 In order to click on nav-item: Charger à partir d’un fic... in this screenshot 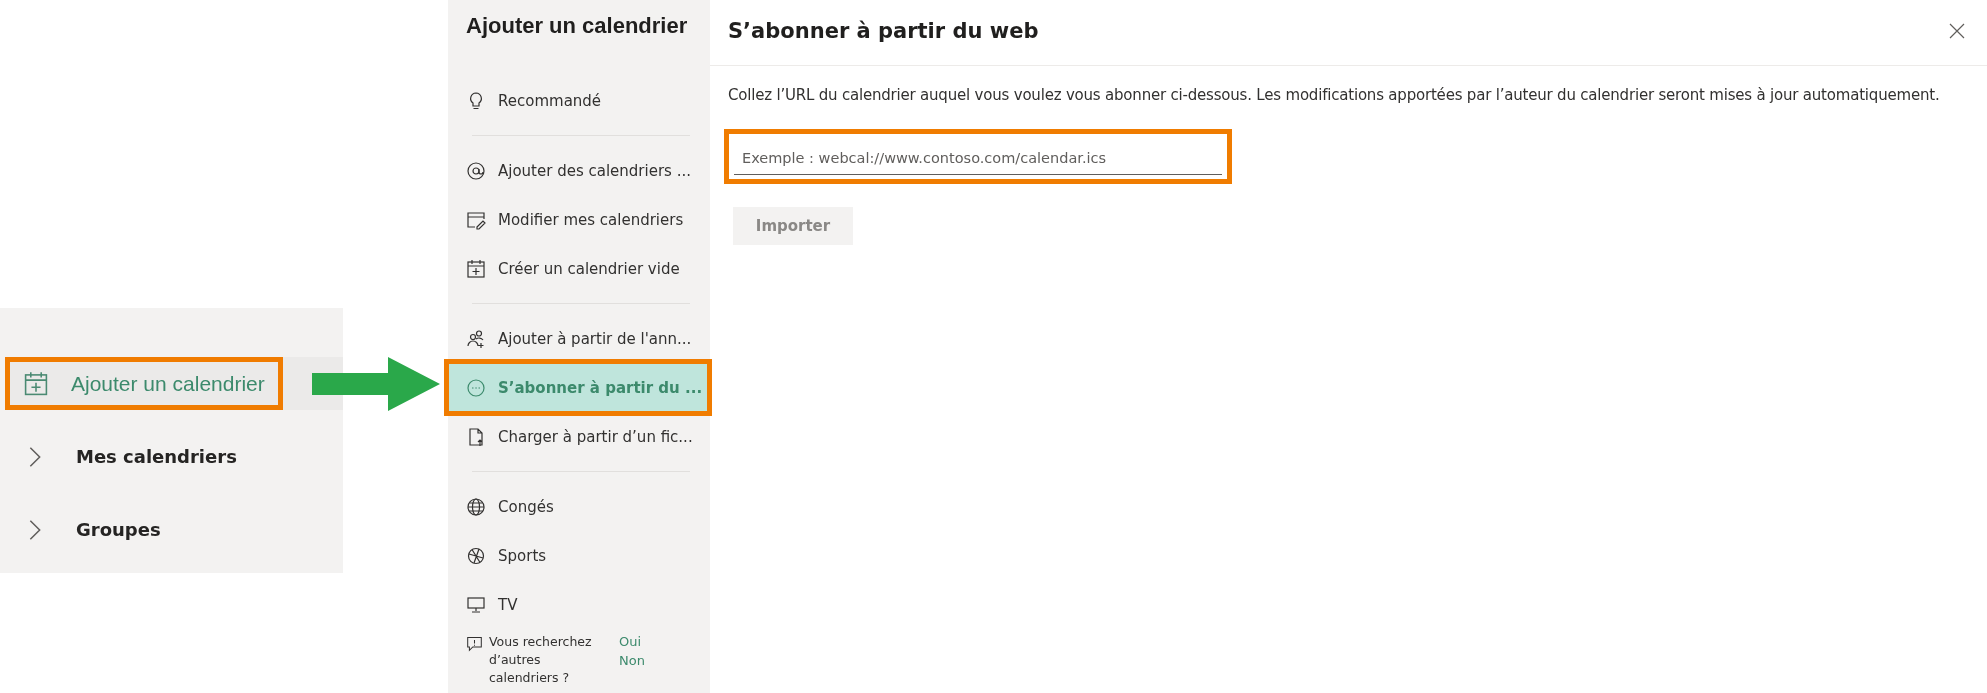, I will do `click(579, 436)`.